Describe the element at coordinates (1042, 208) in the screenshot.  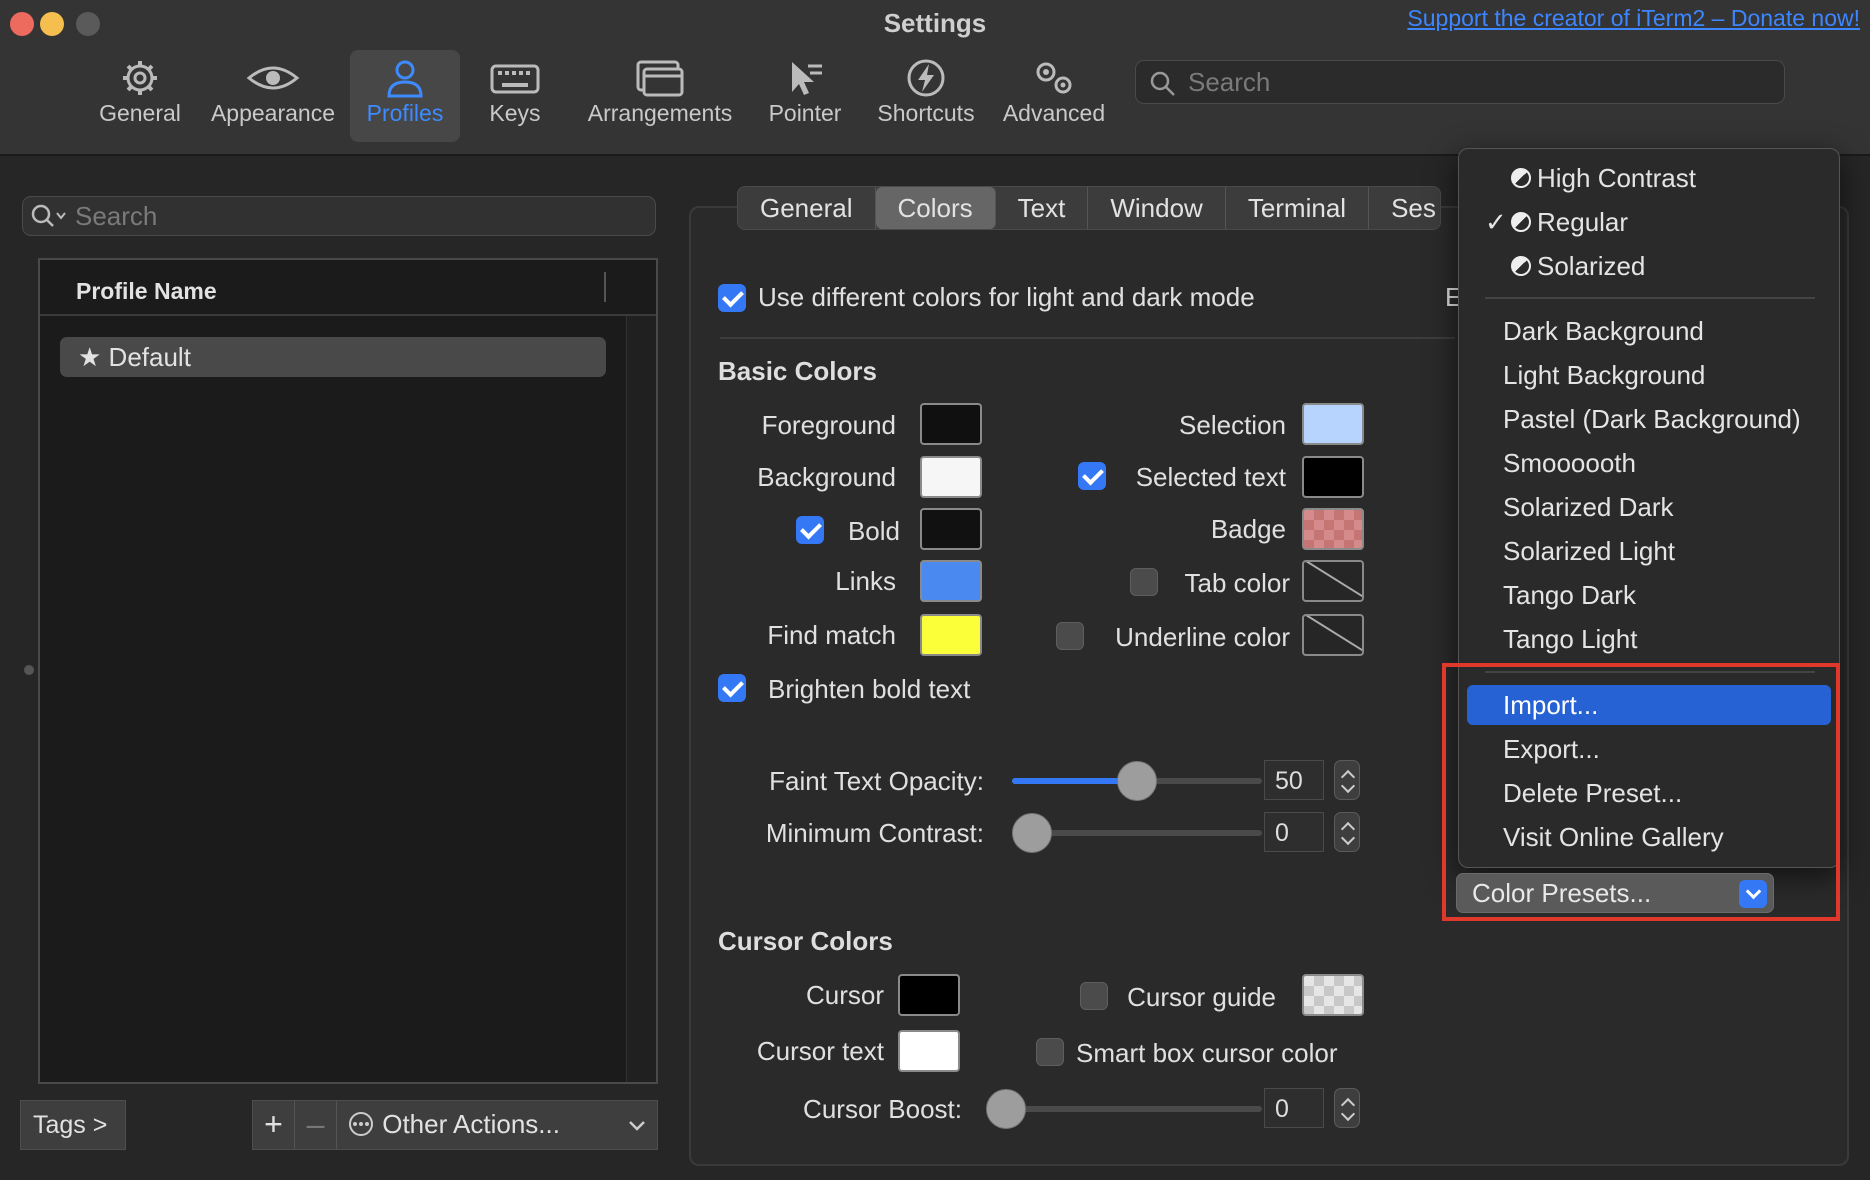
I see `tab-text: Text` at that location.